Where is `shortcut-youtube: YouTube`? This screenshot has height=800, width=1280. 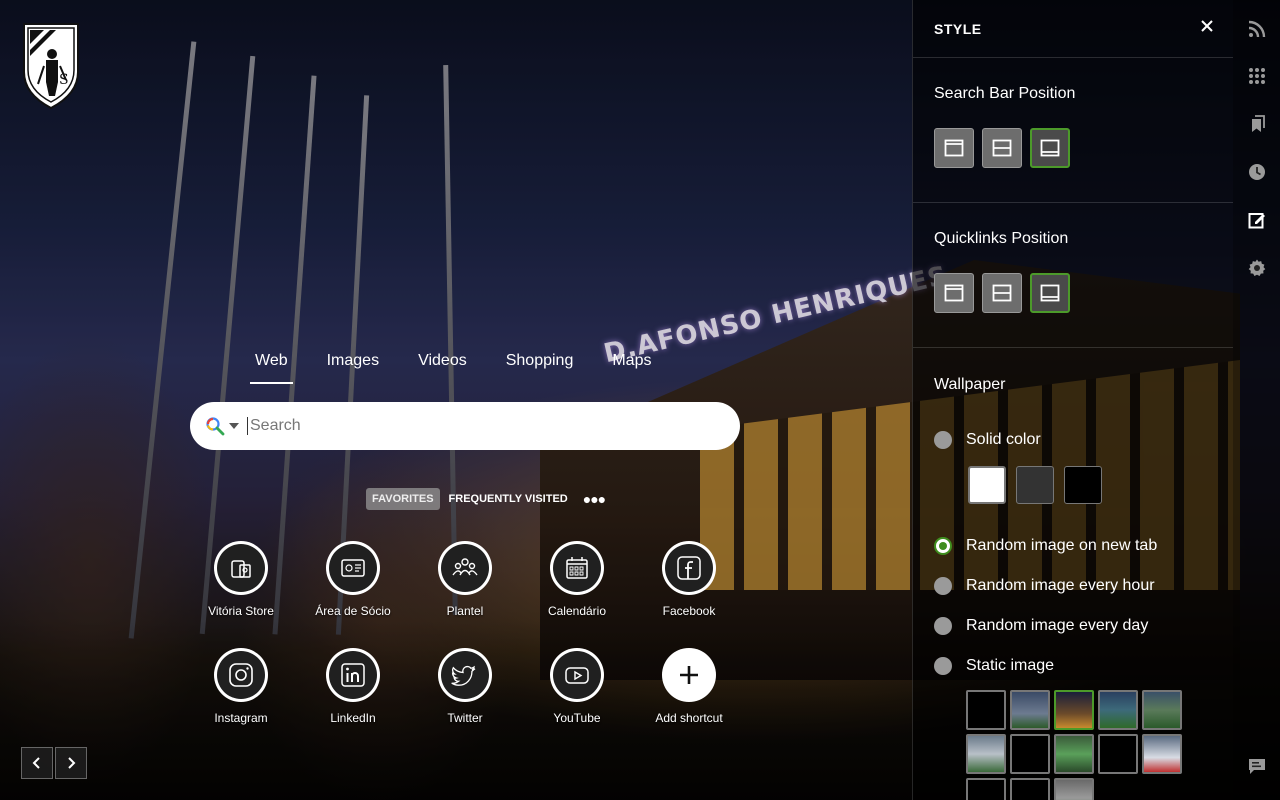
shortcut-youtube: YouTube is located at coordinates (577, 686).